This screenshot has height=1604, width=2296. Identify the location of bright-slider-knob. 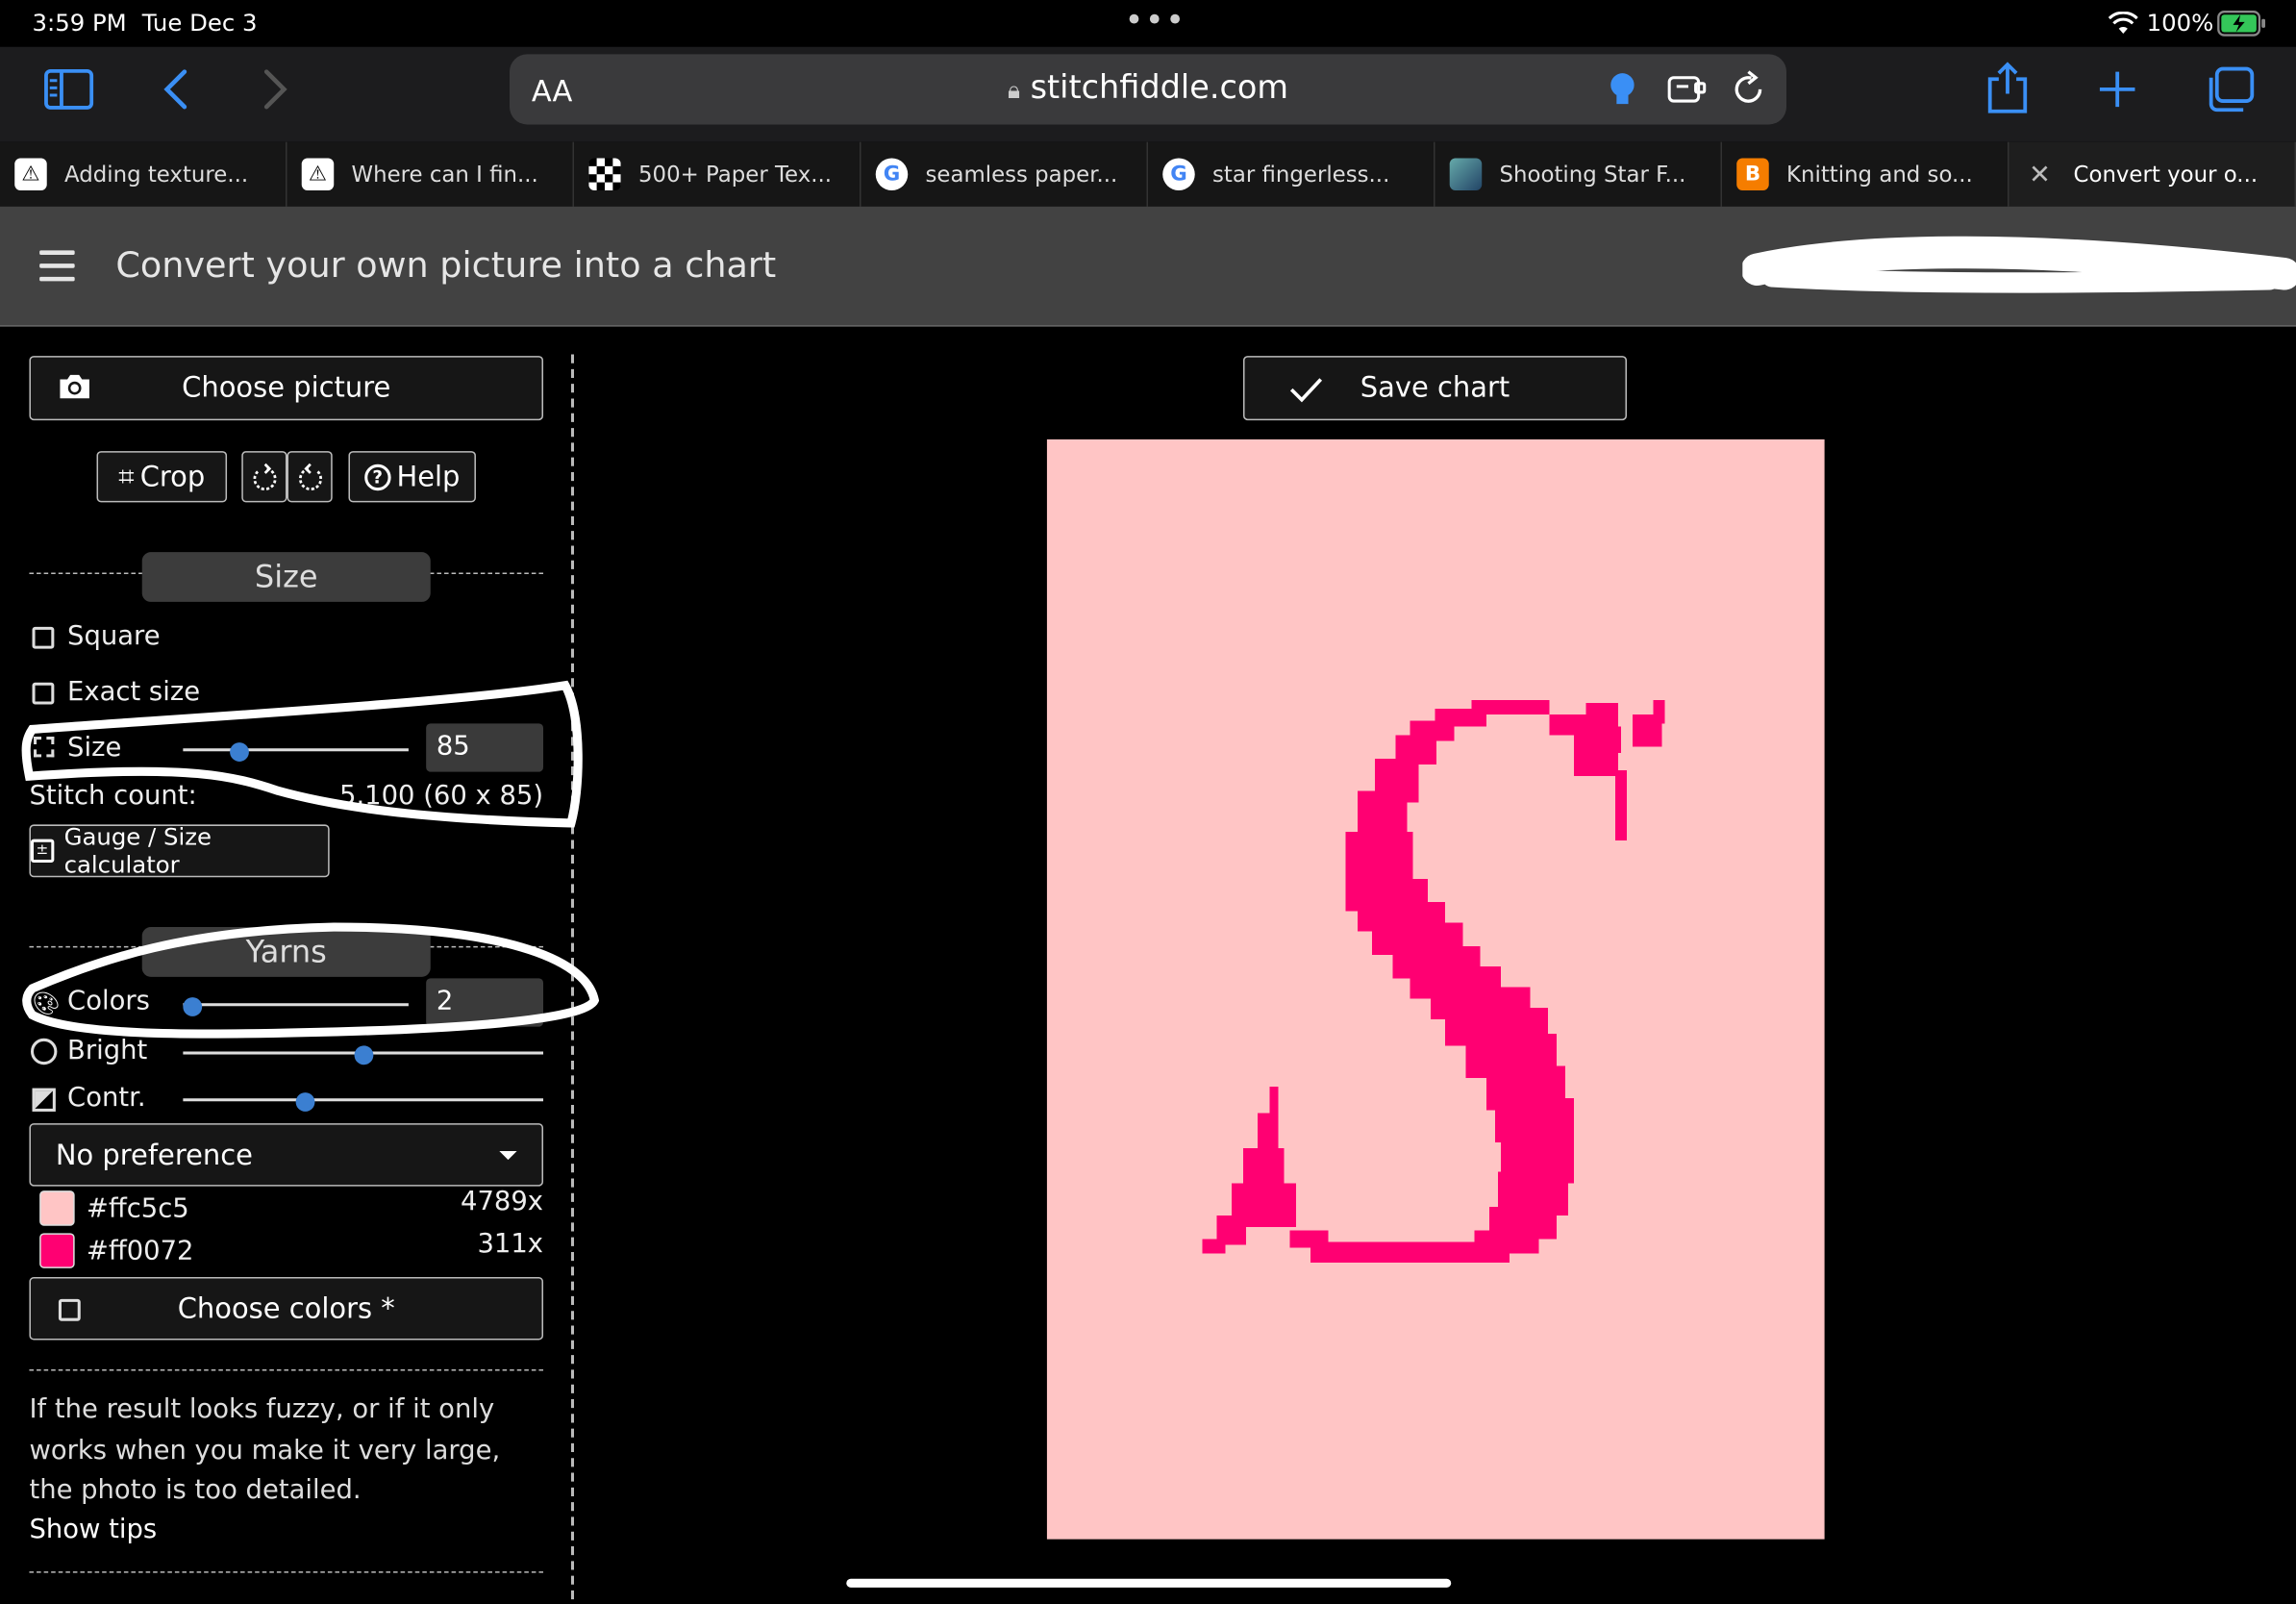
(363, 1055).